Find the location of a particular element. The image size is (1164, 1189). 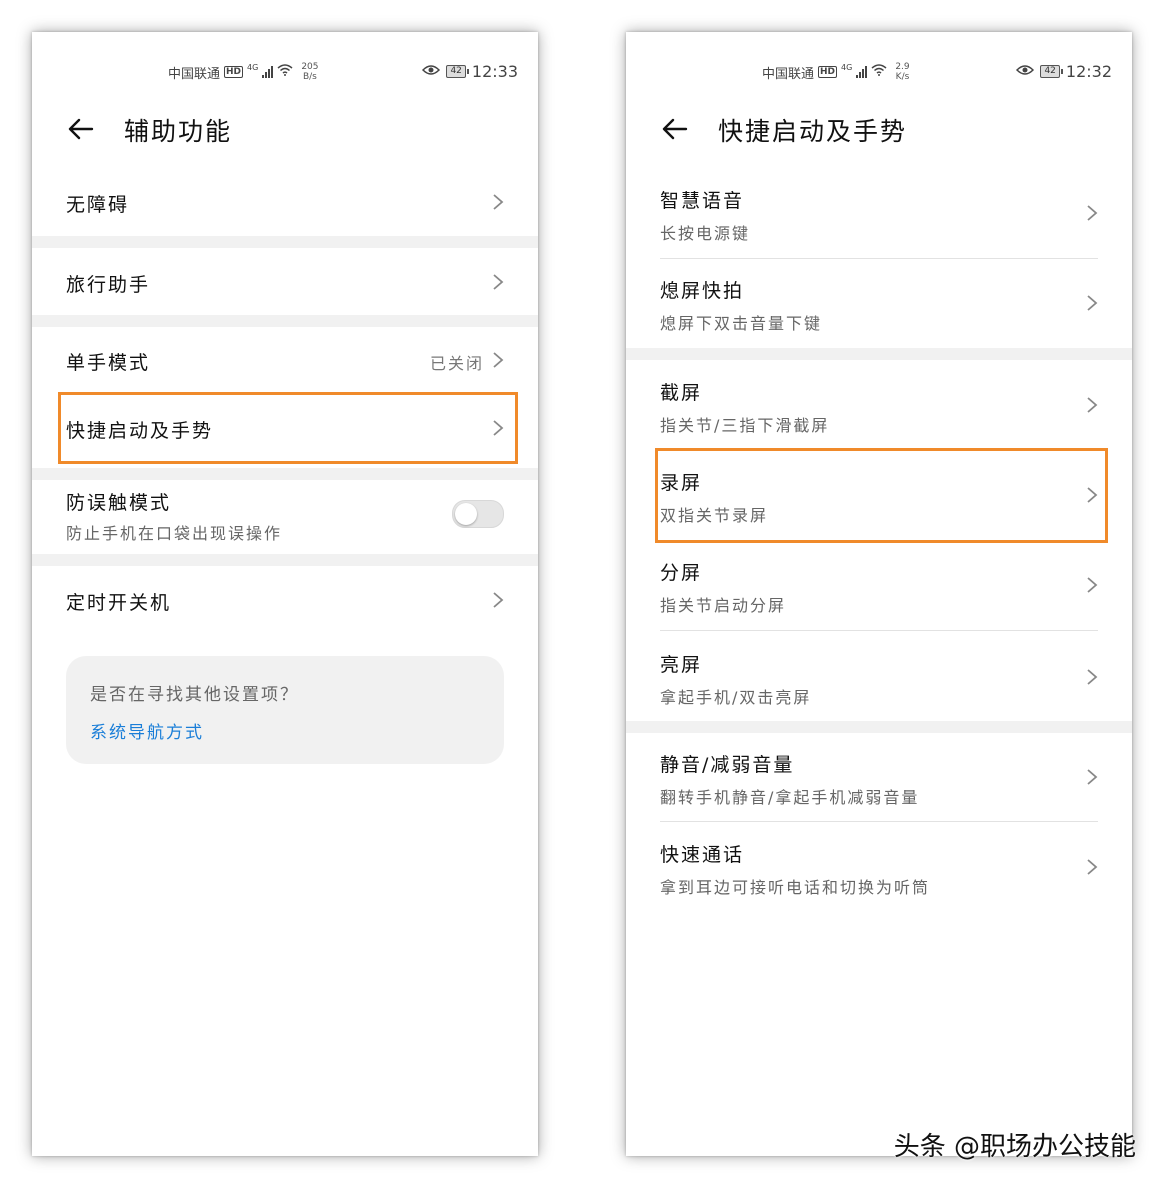

item-description: 拿起手机/双击亮屏 is located at coordinates (736, 697).